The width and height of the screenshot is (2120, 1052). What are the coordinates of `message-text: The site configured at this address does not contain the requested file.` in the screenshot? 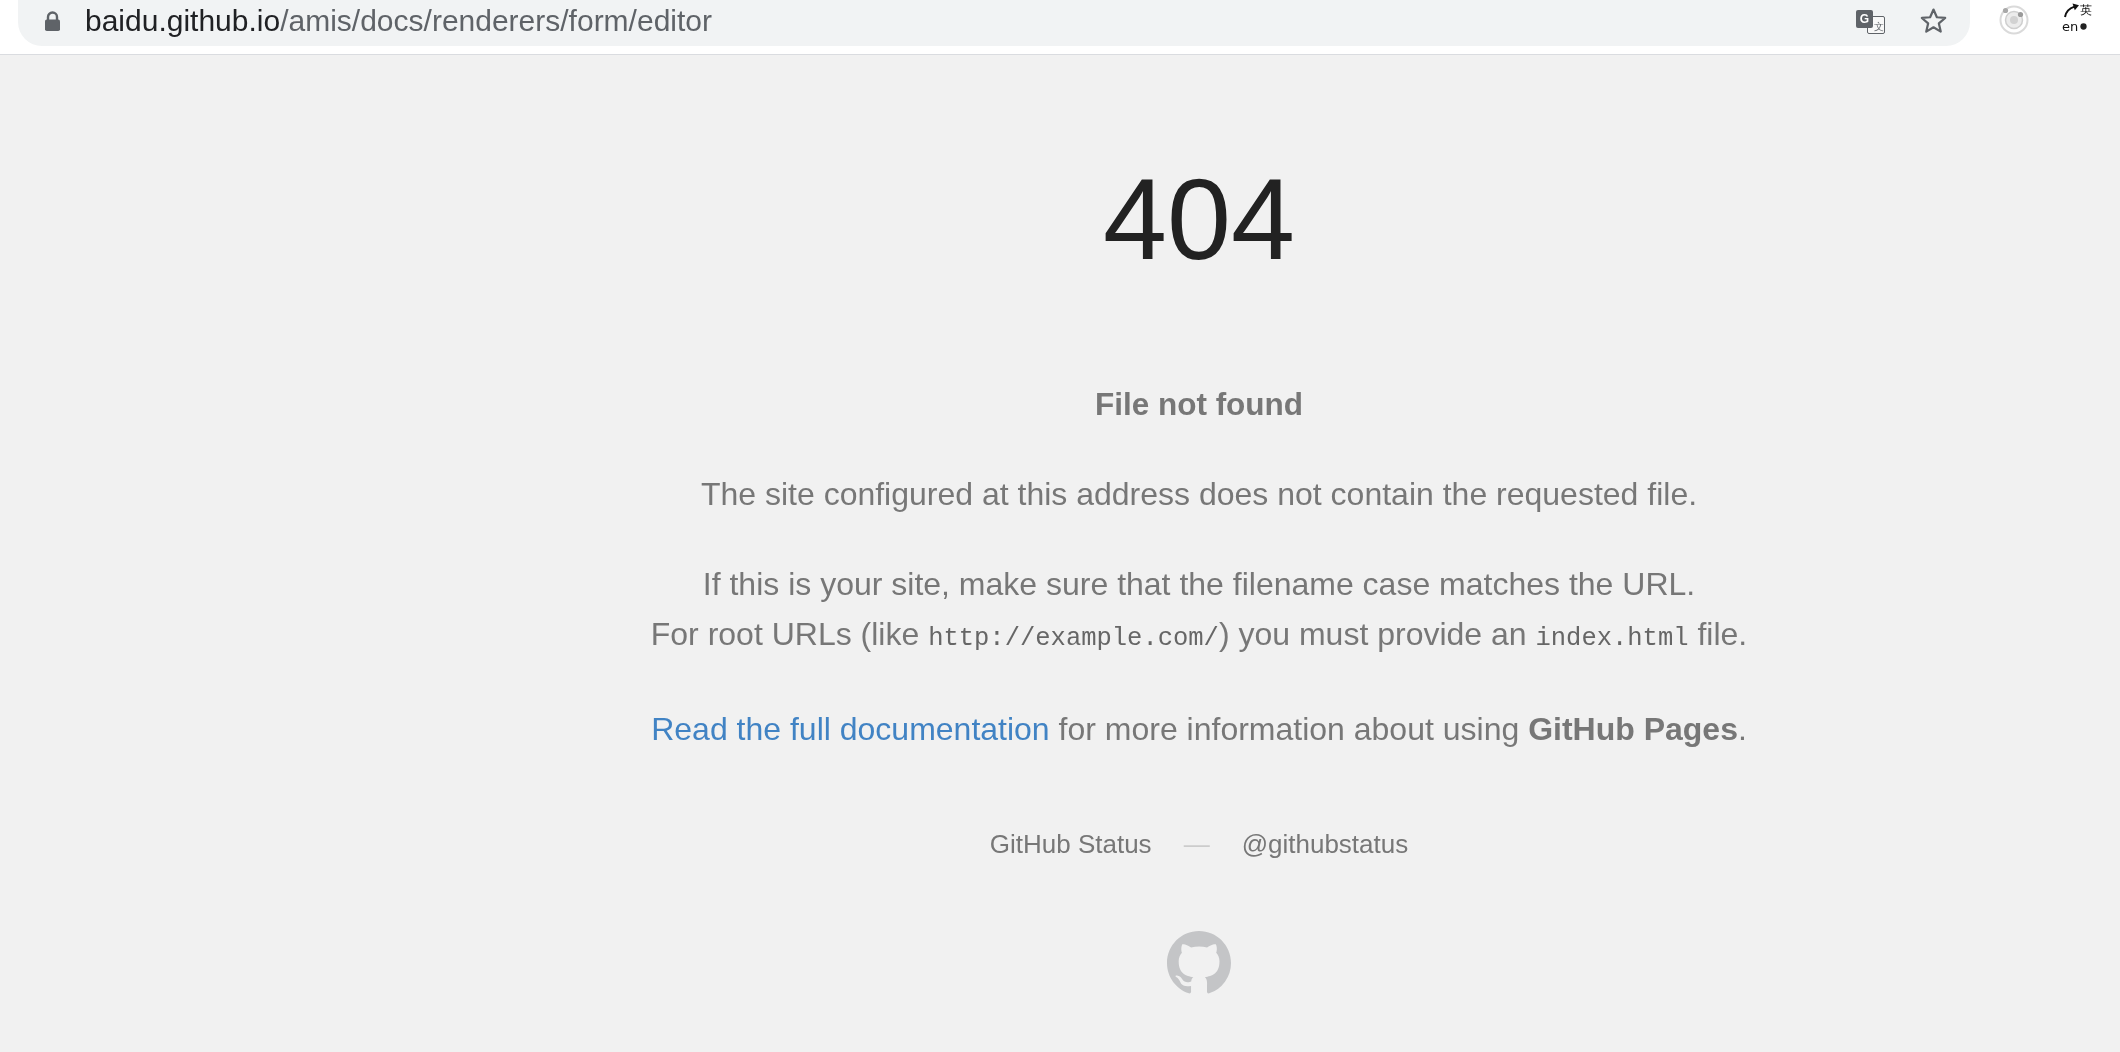 It's located at (1199, 494).